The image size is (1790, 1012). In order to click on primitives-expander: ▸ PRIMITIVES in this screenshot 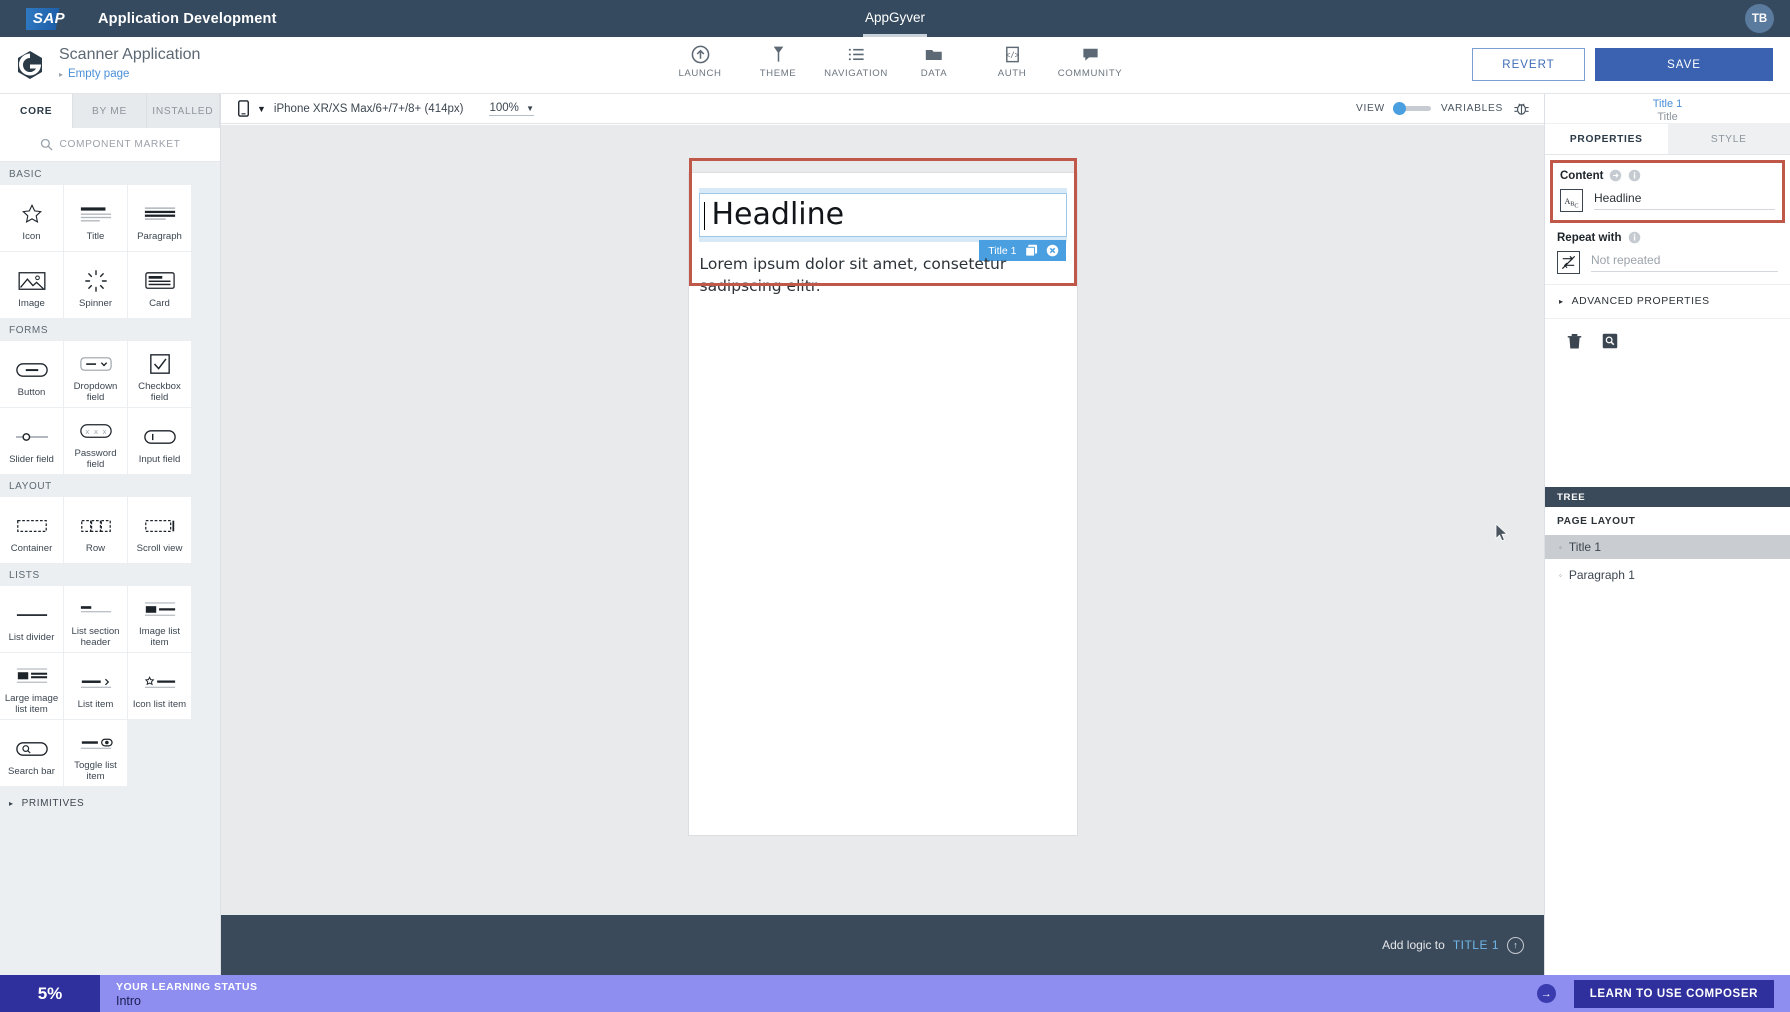, I will do `click(110, 797)`.